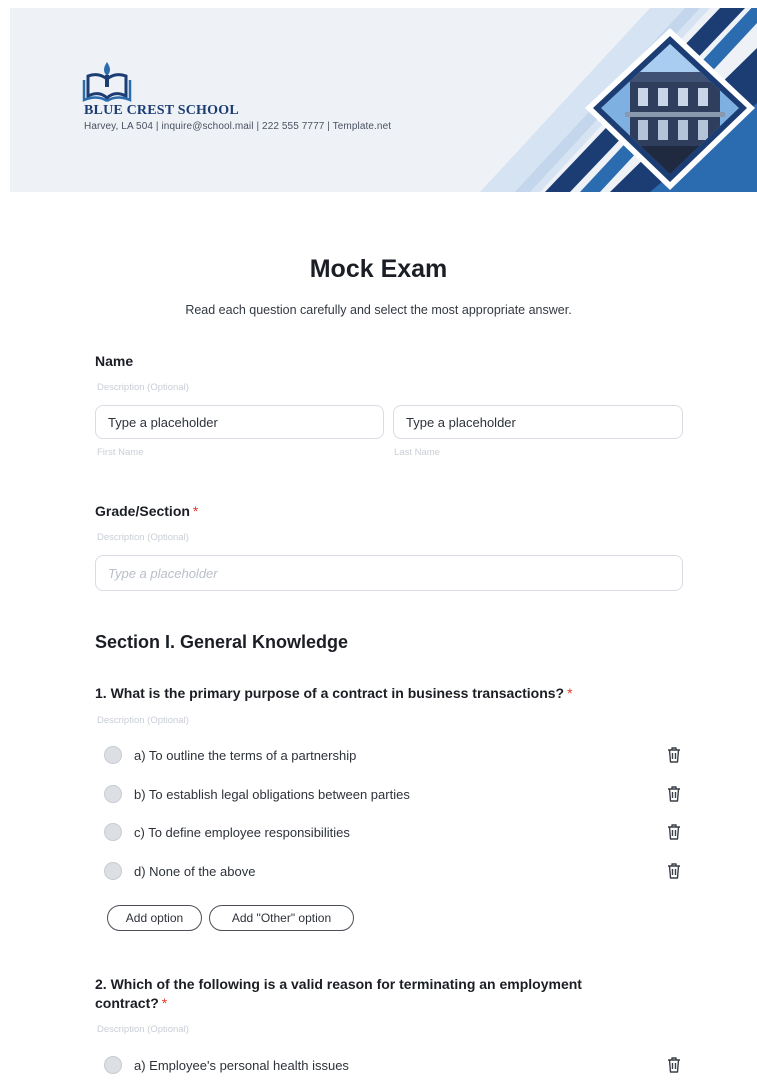 The image size is (757, 1088). I want to click on grade-section-description: Description (Optional), so click(143, 537).